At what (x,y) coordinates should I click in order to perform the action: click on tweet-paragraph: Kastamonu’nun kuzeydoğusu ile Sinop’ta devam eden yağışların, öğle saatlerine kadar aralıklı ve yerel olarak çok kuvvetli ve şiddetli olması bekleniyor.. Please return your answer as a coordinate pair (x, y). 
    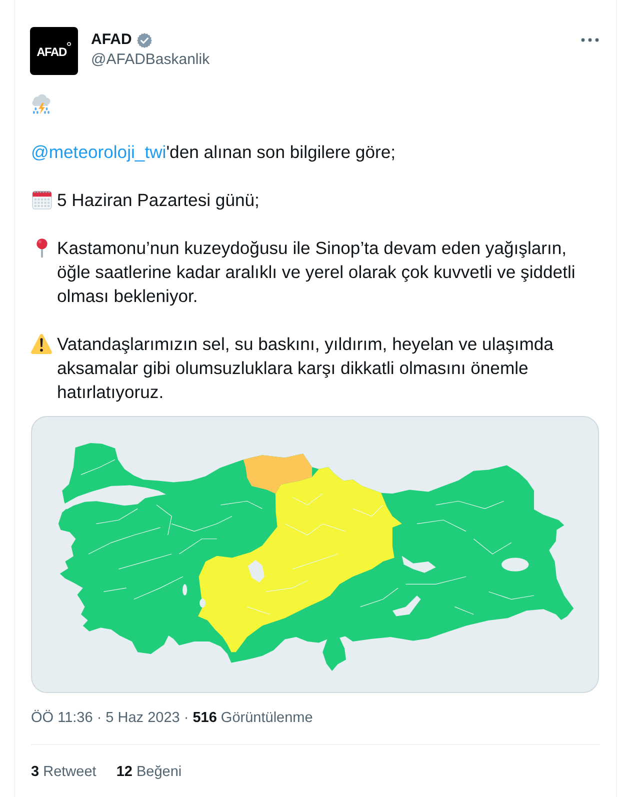
    Looking at the image, I should click on (316, 272).